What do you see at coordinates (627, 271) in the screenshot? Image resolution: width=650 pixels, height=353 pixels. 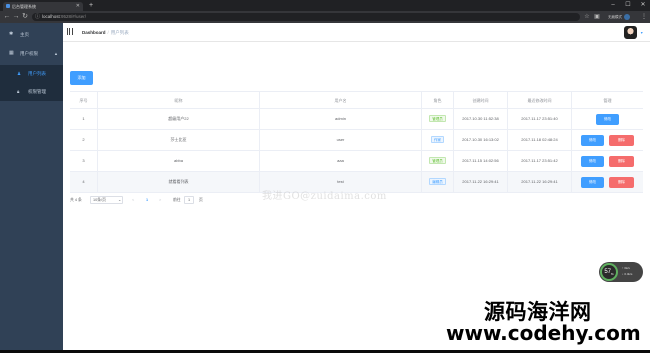 I see `speed-rates: ↑ 0k/s ↓ 0.4k/s` at bounding box center [627, 271].